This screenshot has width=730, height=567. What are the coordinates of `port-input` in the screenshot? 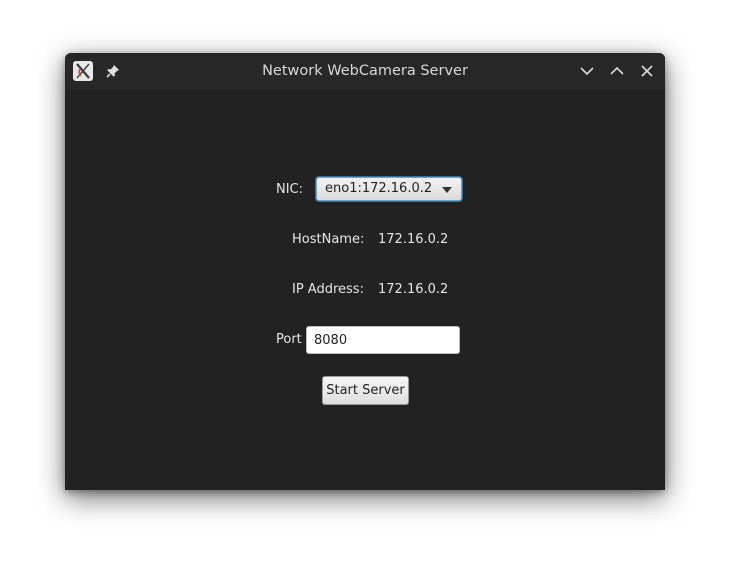 It's located at (383, 340).